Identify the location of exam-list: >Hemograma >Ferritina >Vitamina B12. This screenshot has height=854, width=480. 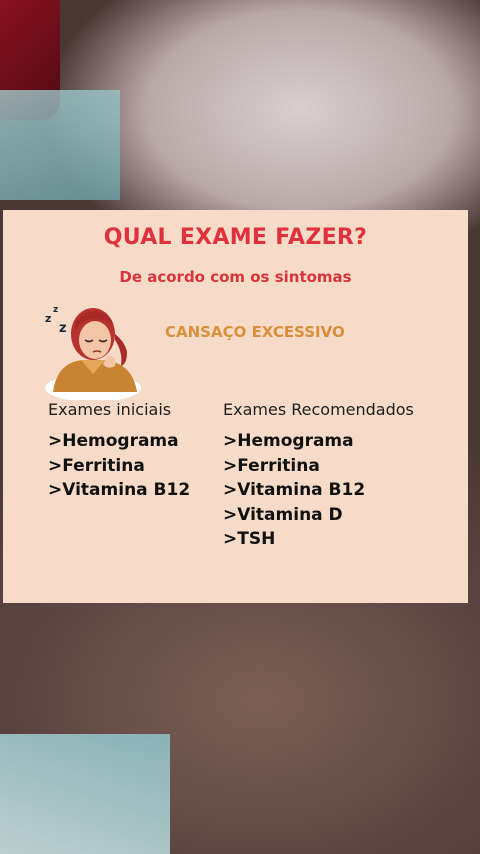
(119, 466).